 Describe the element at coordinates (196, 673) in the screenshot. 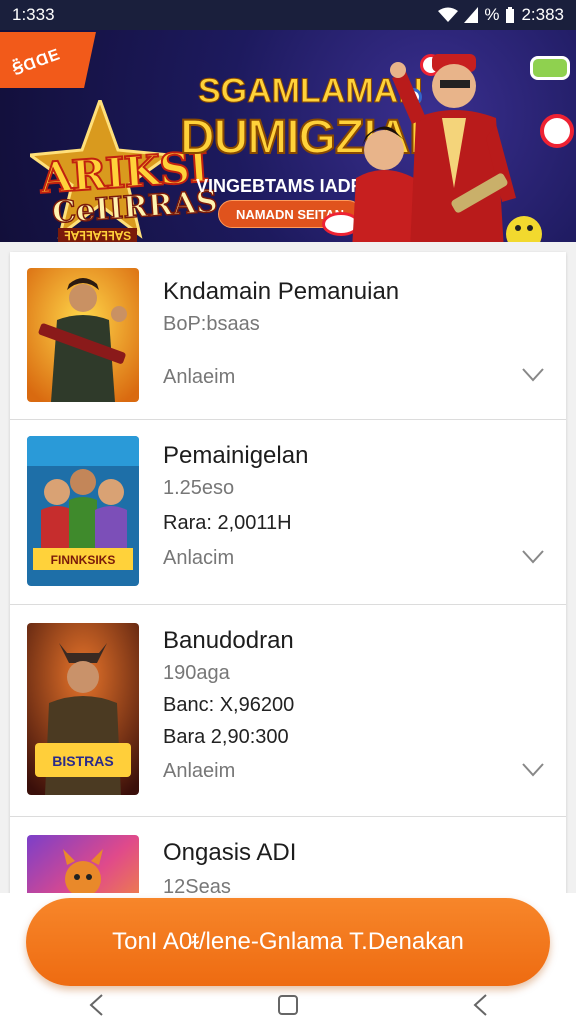

I see `game-size: 190aga` at that location.